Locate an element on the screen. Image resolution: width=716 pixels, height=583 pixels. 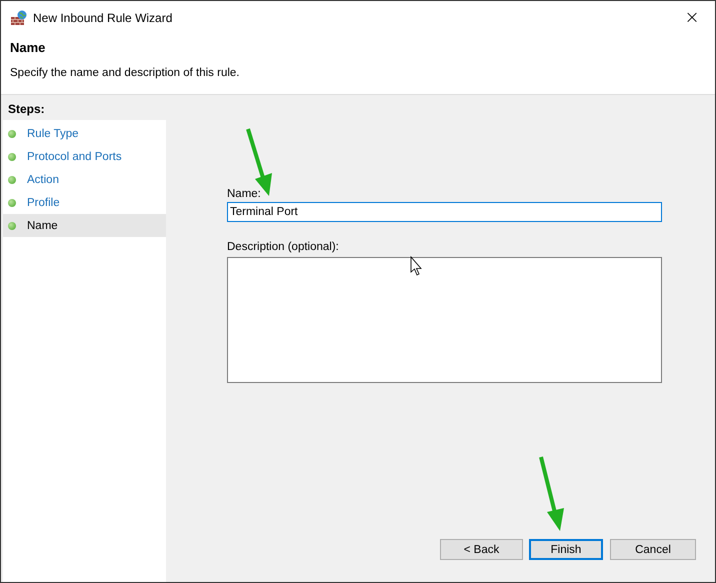
step-item: Name is located at coordinates (84, 225).